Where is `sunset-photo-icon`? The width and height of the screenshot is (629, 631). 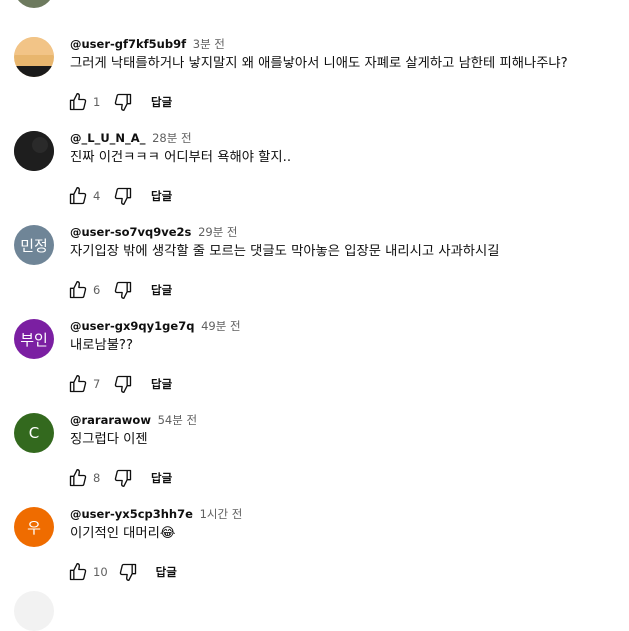 sunset-photo-icon is located at coordinates (34, 57).